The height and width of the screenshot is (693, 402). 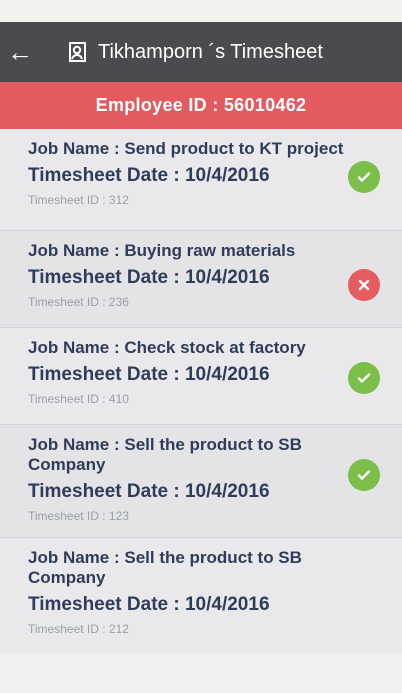 I want to click on job-name: Job Name : Check stock at factory, so click(x=167, y=347).